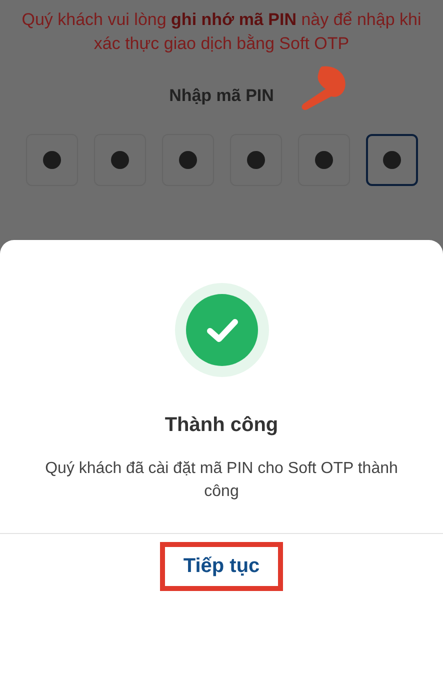 The image size is (443, 700). Describe the element at coordinates (221, 566) in the screenshot. I see `continue-button: Tiếp tục` at that location.